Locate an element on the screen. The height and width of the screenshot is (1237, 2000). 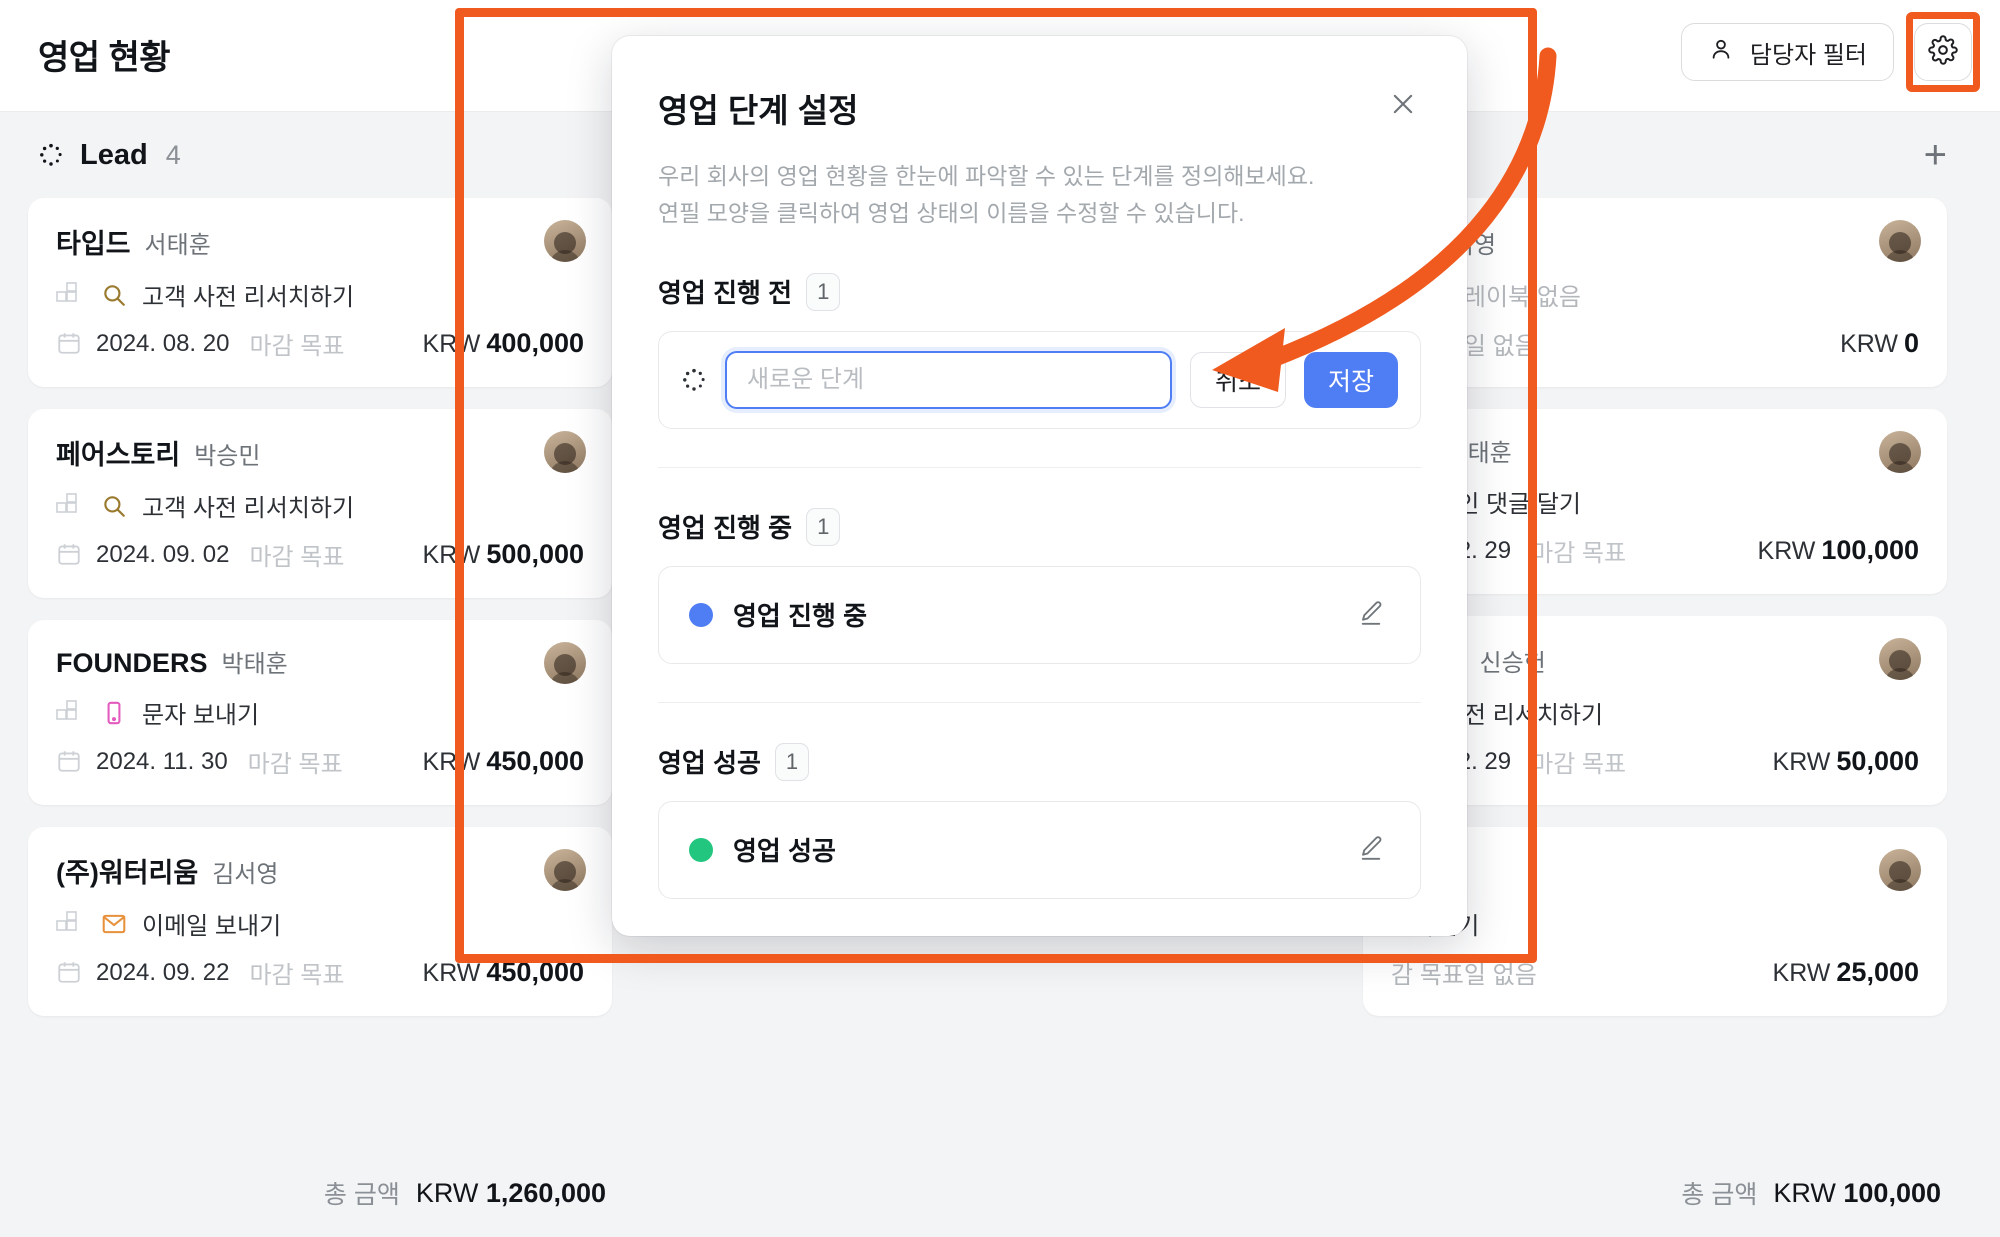
section-box: 영업 성공 is located at coordinates (1039, 849).